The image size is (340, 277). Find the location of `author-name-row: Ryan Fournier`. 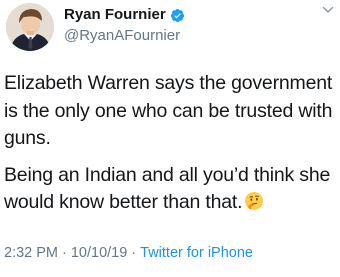

author-name-row: Ryan Fournier is located at coordinates (124, 15).